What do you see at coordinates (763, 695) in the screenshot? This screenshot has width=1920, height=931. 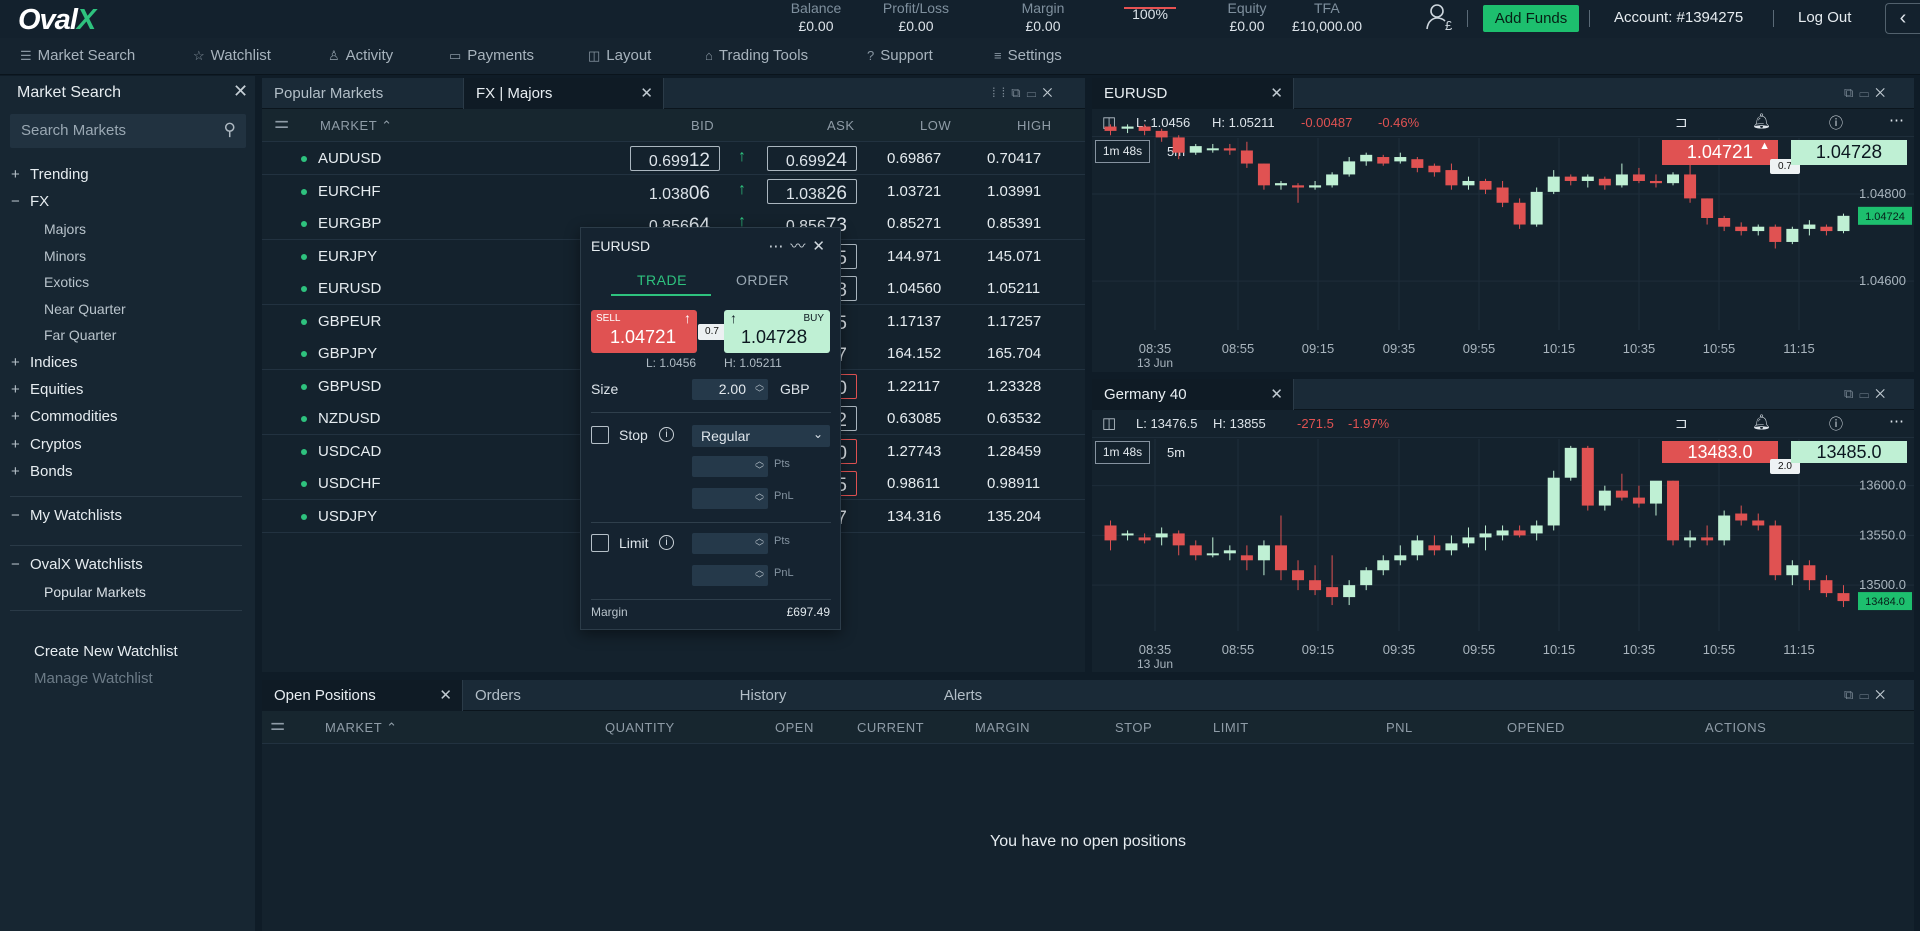 I see `tab-history: History` at bounding box center [763, 695].